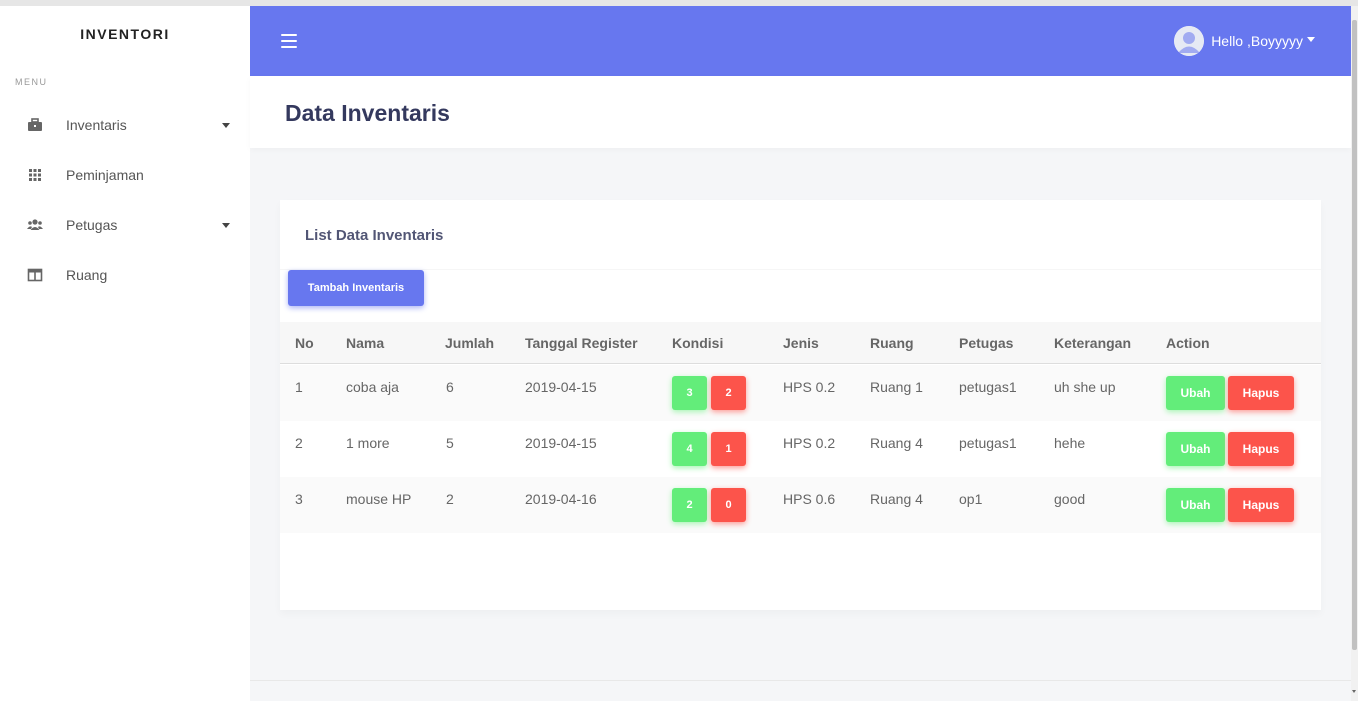  What do you see at coordinates (809, 499) in the screenshot?
I see `cell-jenis: HPS 0.6` at bounding box center [809, 499].